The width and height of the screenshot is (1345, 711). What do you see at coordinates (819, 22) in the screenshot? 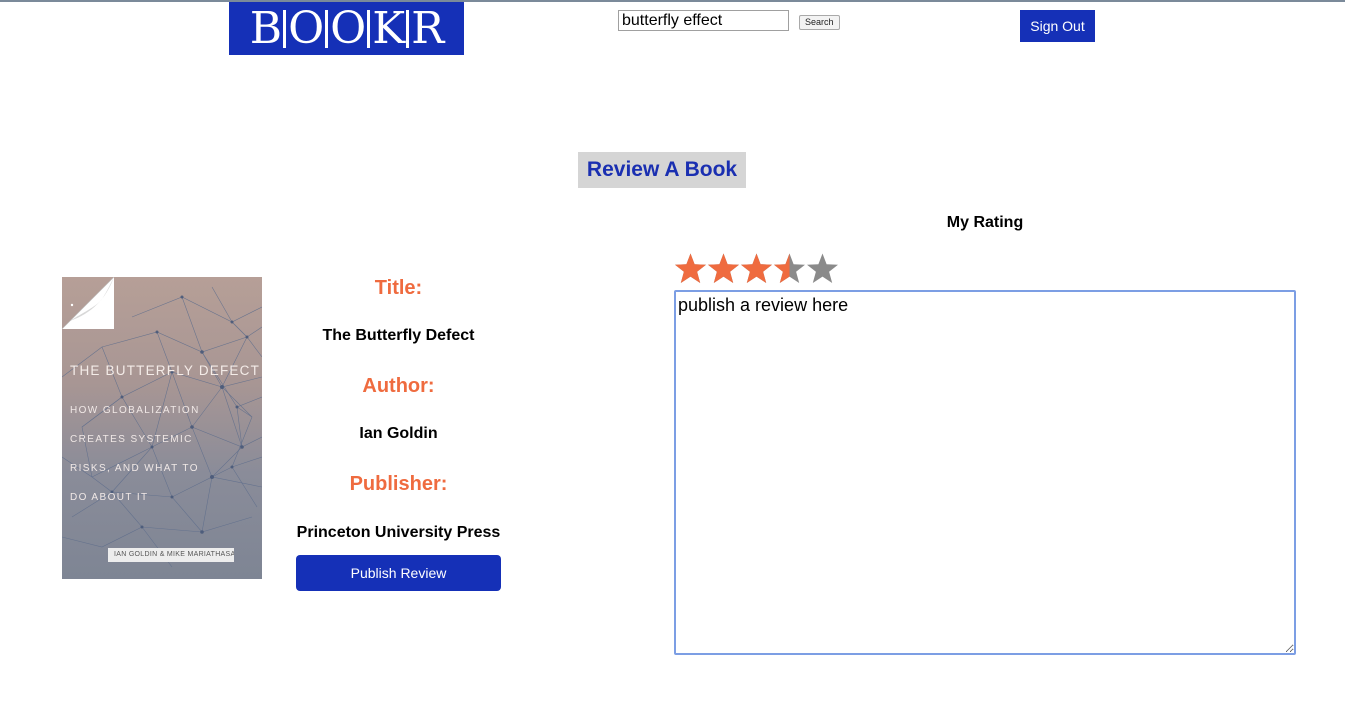
I see `search-button: Search` at bounding box center [819, 22].